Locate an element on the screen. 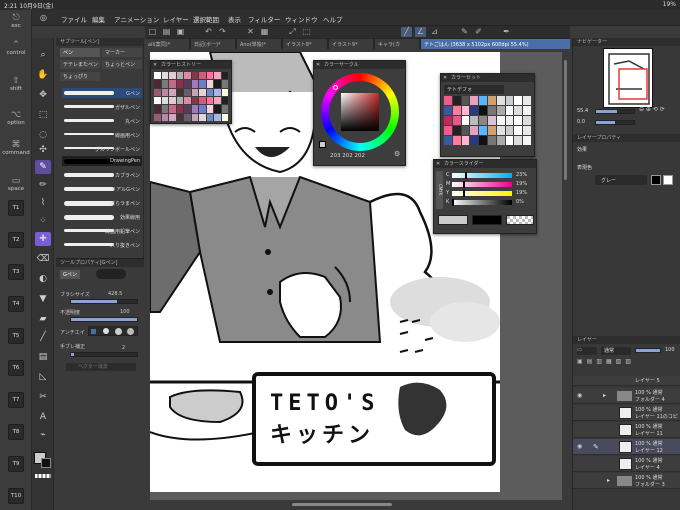 The image size is (680, 510). zoom-tool-icon: ⌕ is located at coordinates (43, 55).